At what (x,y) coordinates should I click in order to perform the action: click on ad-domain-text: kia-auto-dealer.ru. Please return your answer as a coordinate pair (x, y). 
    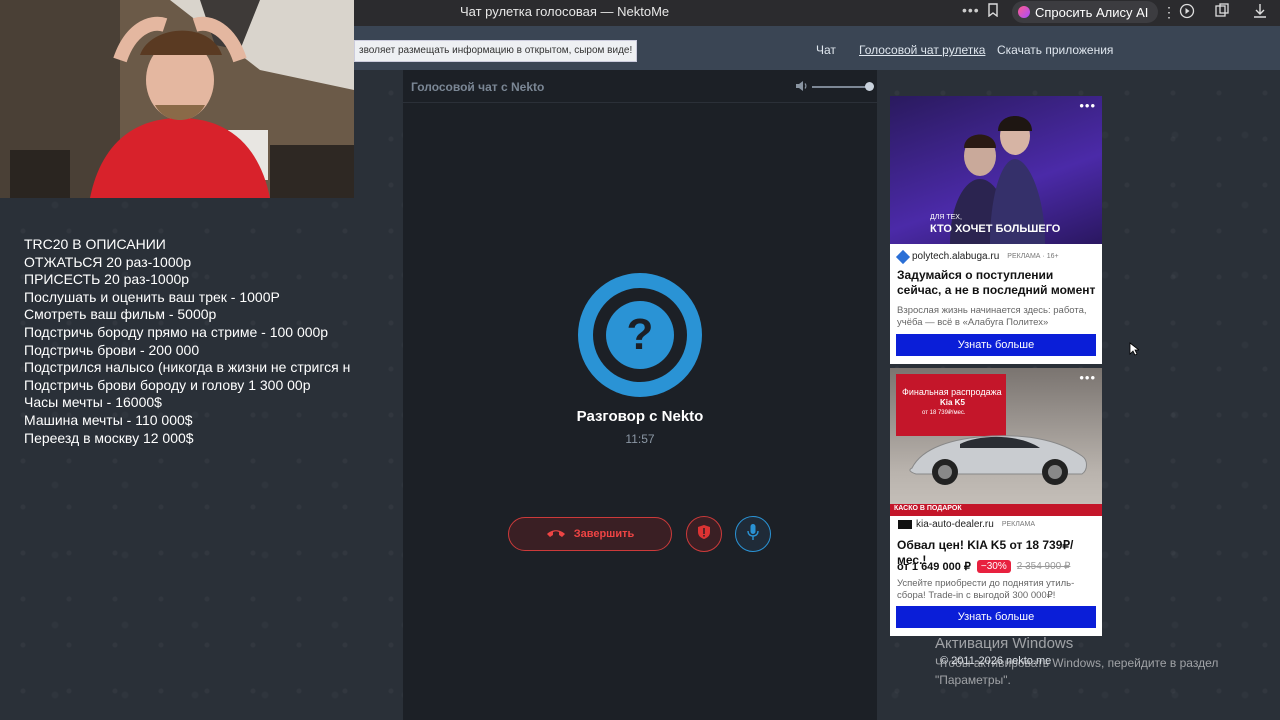
    Looking at the image, I should click on (955, 524).